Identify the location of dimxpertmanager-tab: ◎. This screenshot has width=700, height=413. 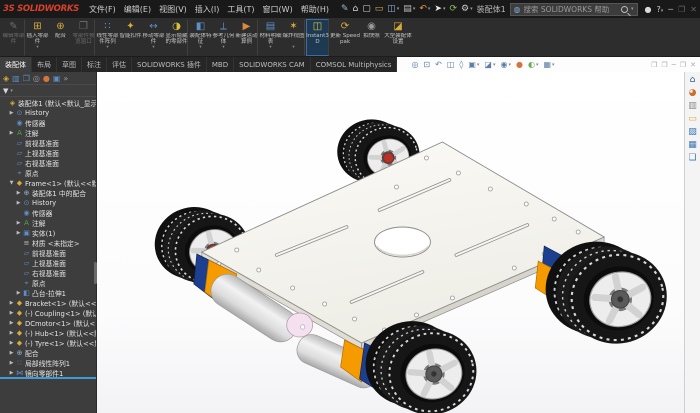
(36, 78).